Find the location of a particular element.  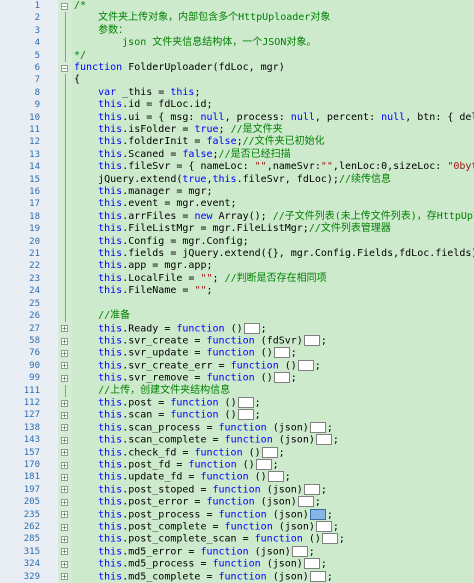

code-line: 90 + this.svr_create_err = function (); is located at coordinates (237, 366).